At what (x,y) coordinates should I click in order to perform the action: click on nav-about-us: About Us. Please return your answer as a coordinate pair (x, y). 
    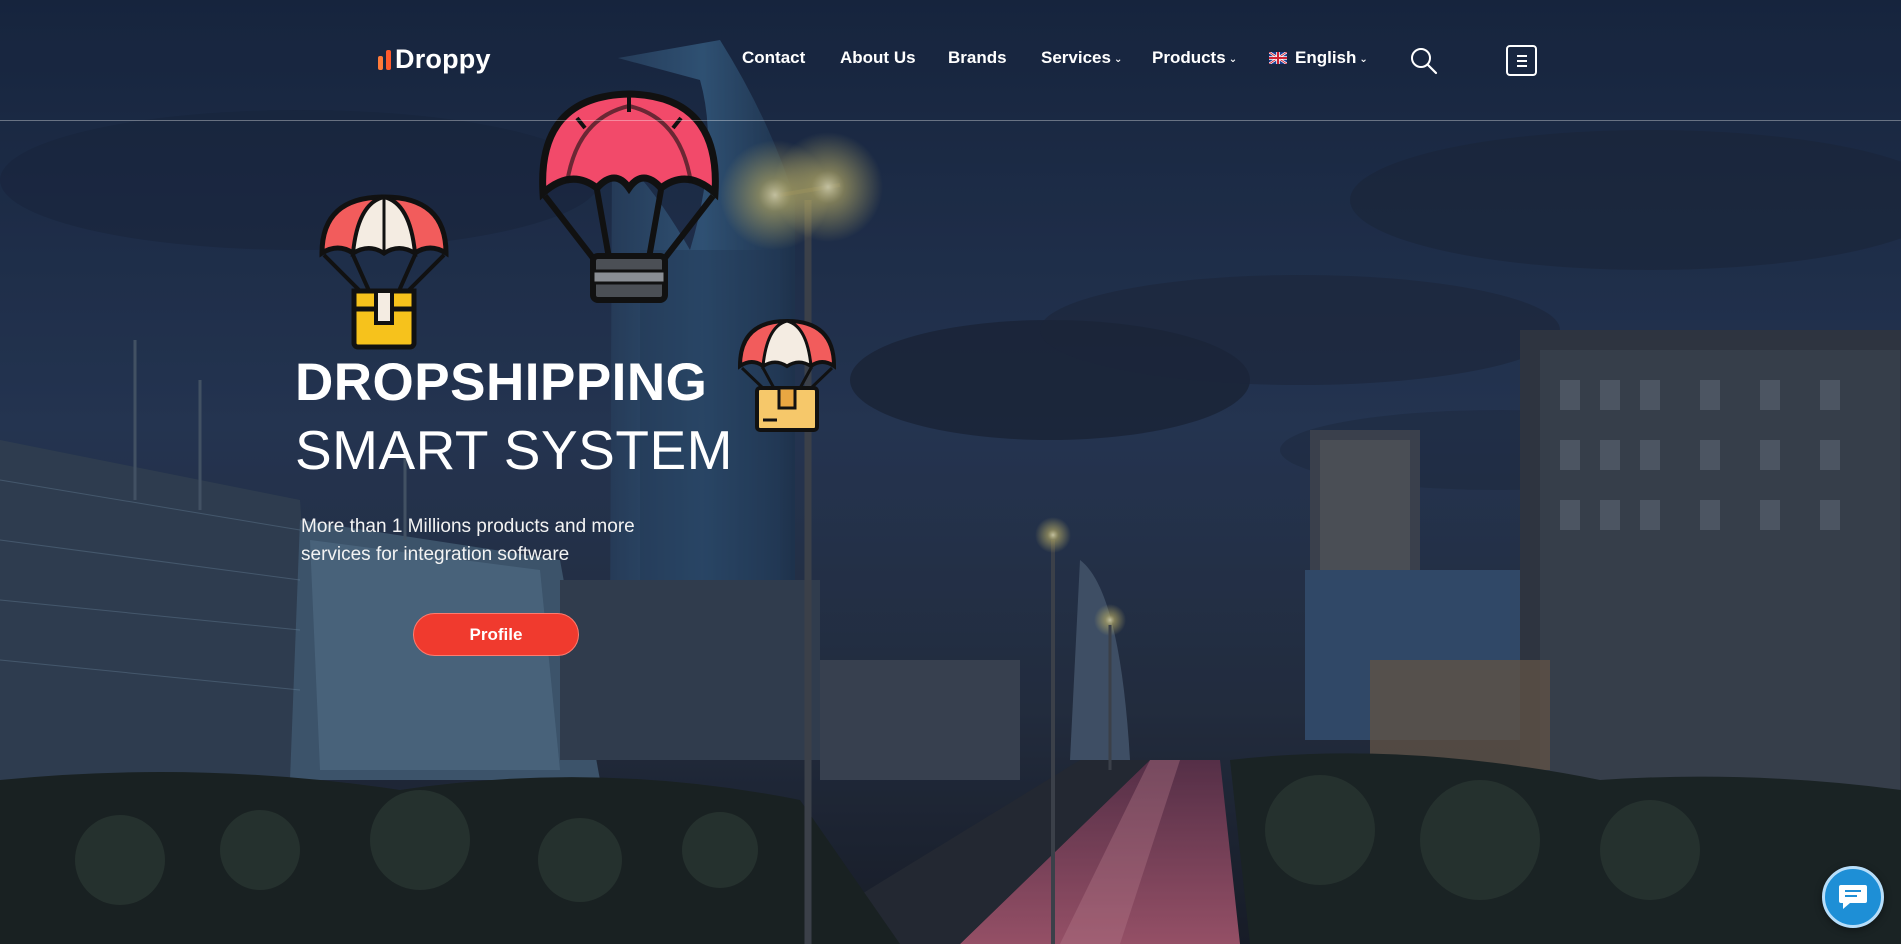
    Looking at the image, I should click on (878, 58).